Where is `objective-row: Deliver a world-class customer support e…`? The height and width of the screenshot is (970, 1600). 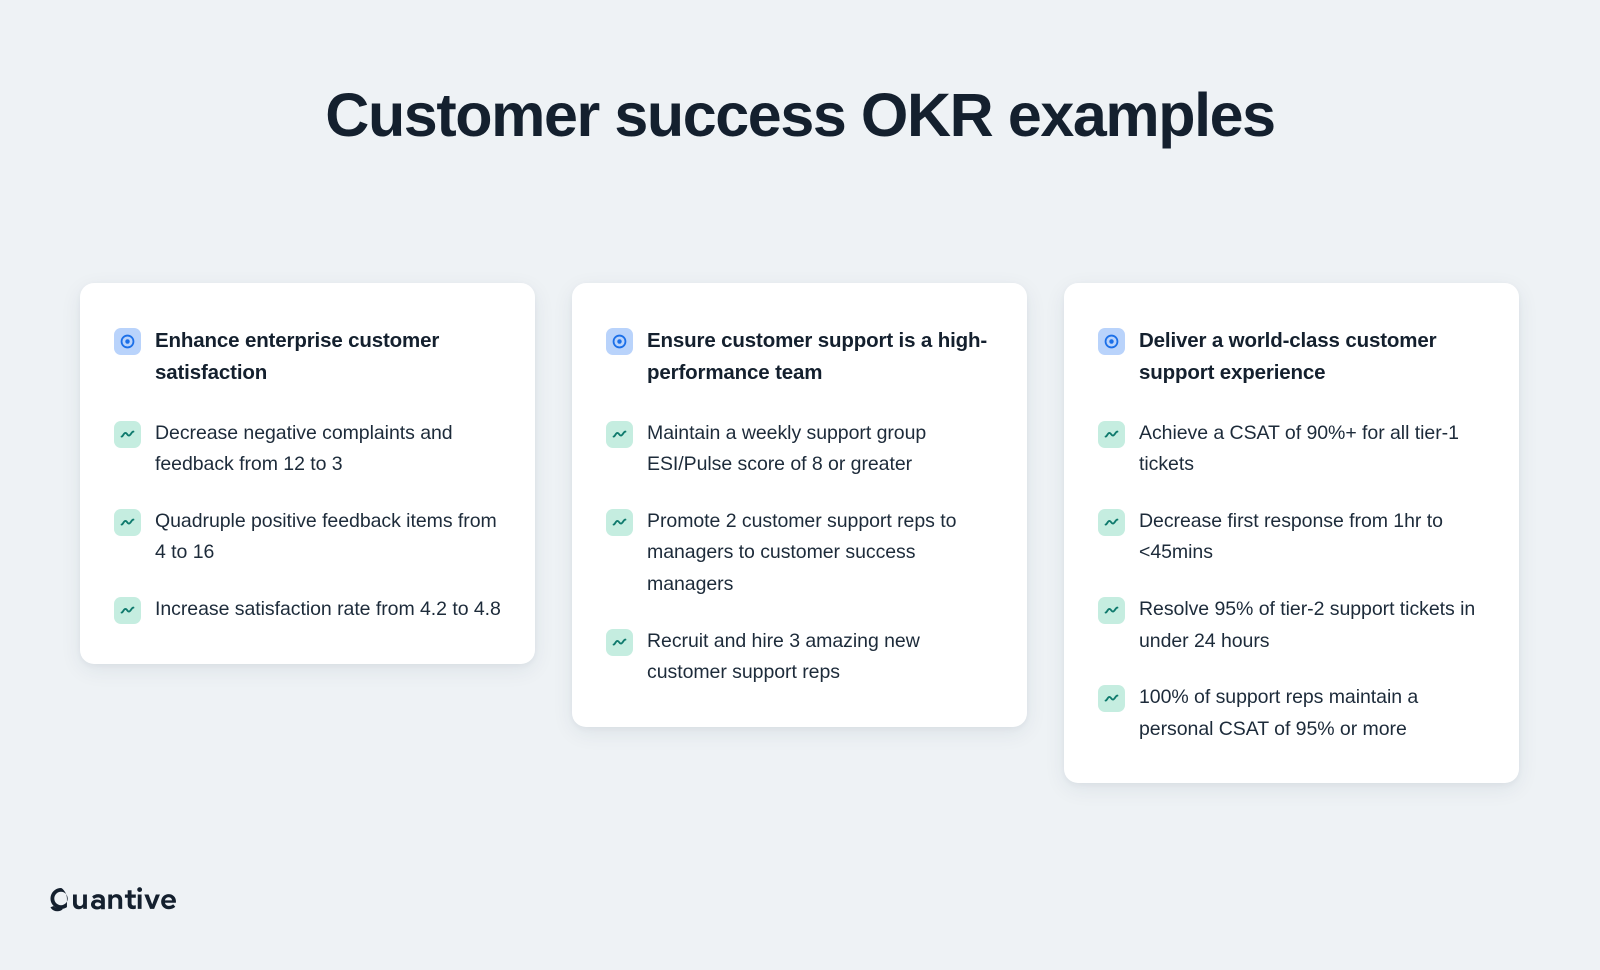
objective-row: Deliver a world-class customer support e… is located at coordinates (1291, 357).